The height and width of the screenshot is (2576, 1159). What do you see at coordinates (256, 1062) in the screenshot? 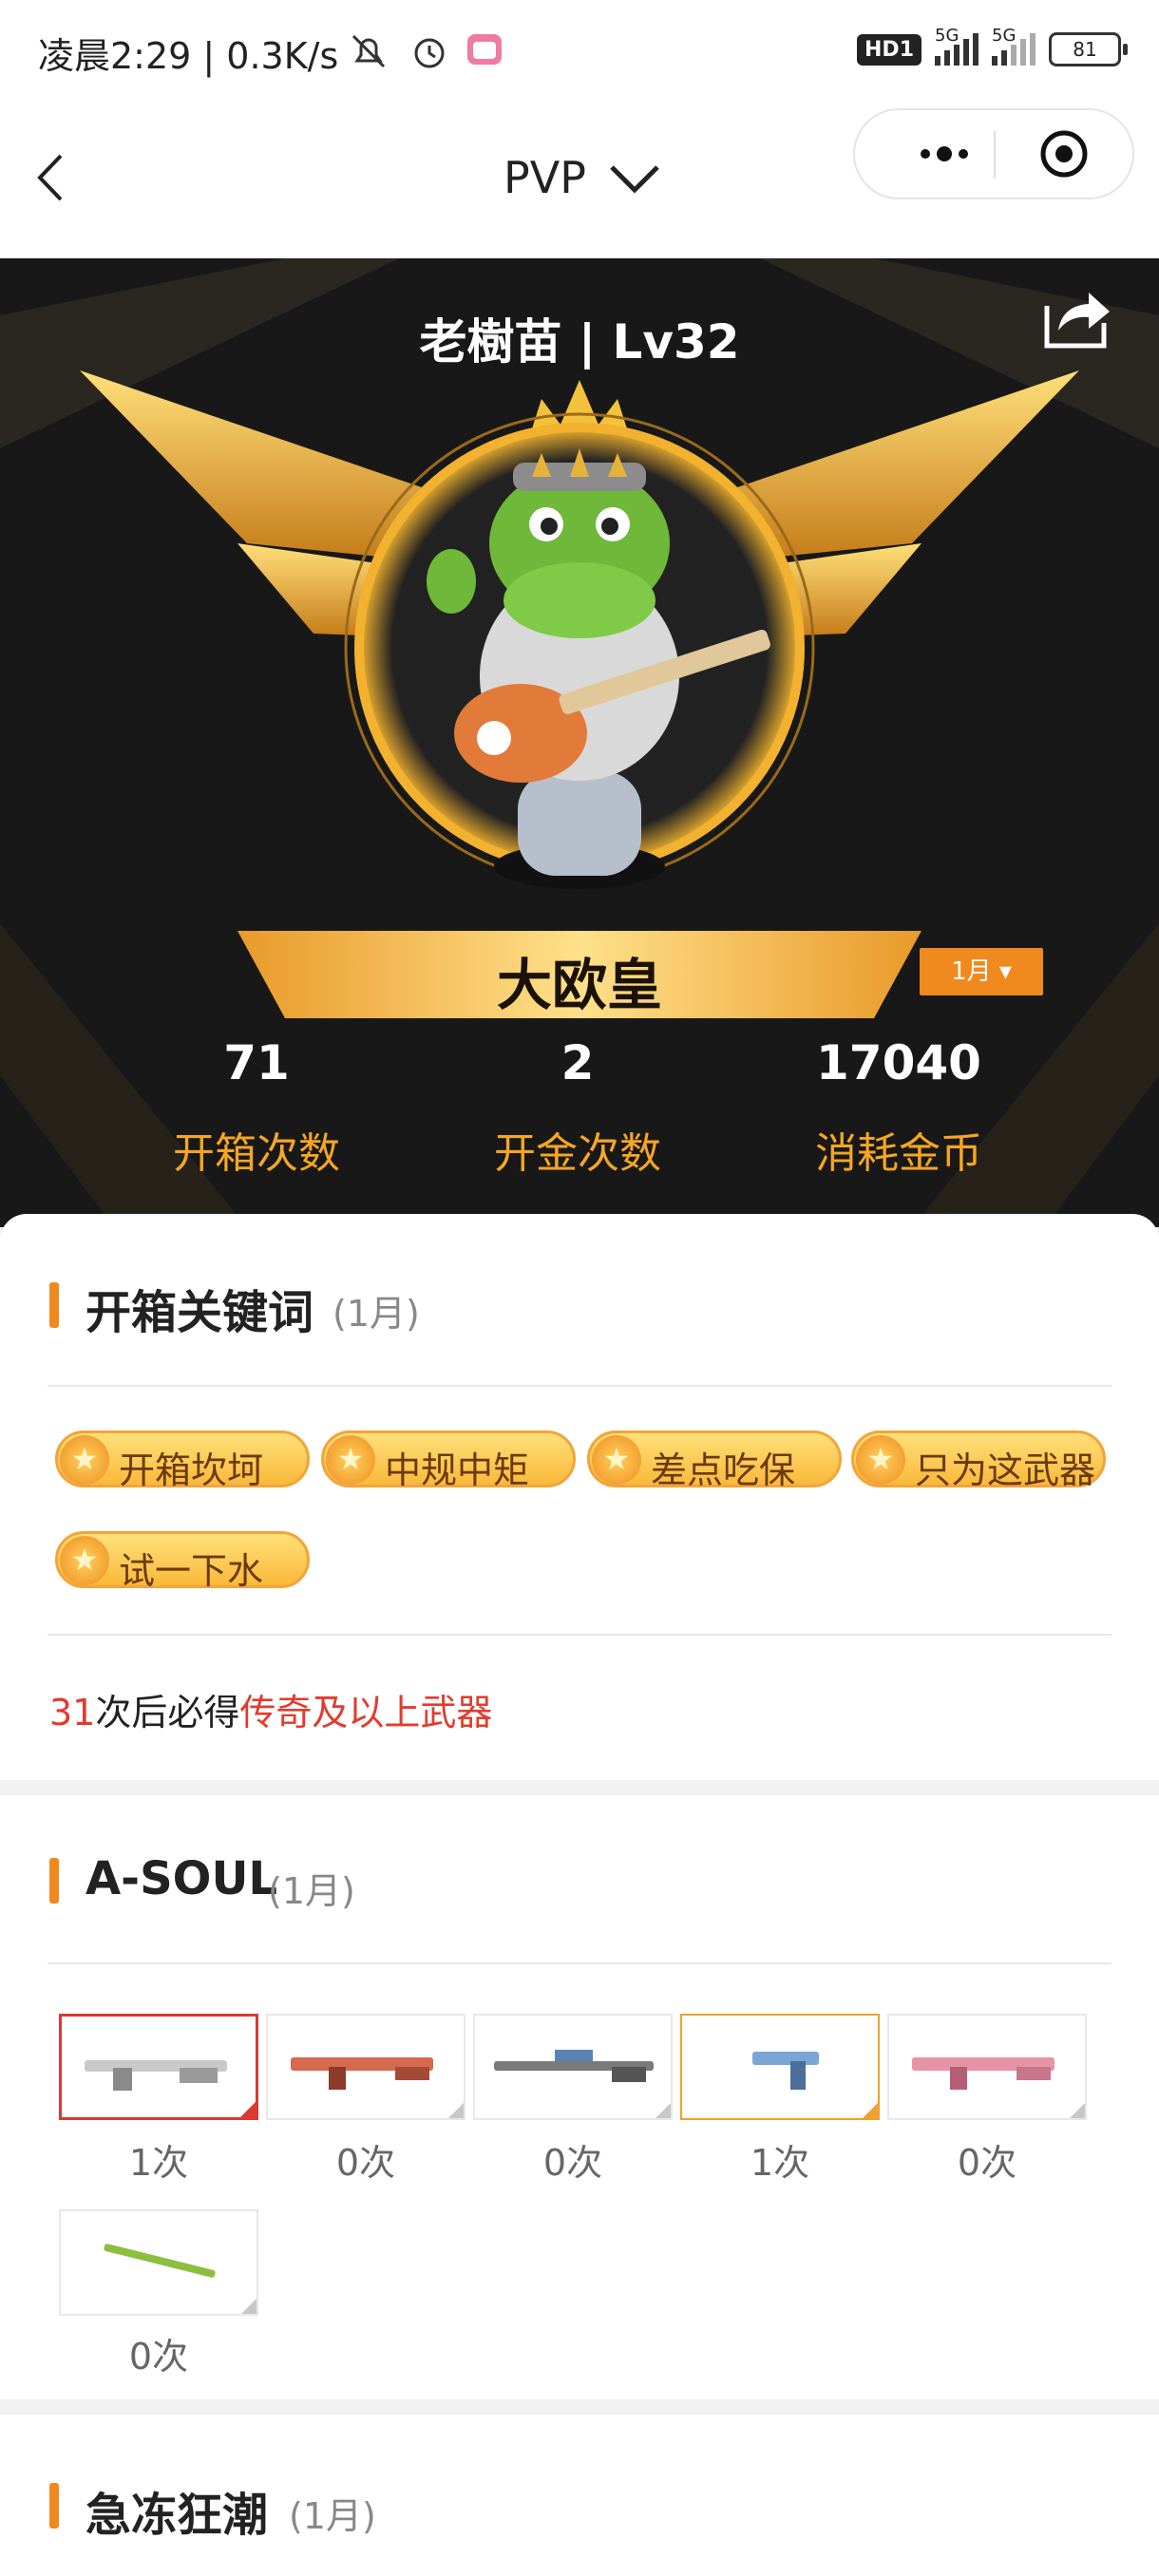
I see `stat-value: 71` at bounding box center [256, 1062].